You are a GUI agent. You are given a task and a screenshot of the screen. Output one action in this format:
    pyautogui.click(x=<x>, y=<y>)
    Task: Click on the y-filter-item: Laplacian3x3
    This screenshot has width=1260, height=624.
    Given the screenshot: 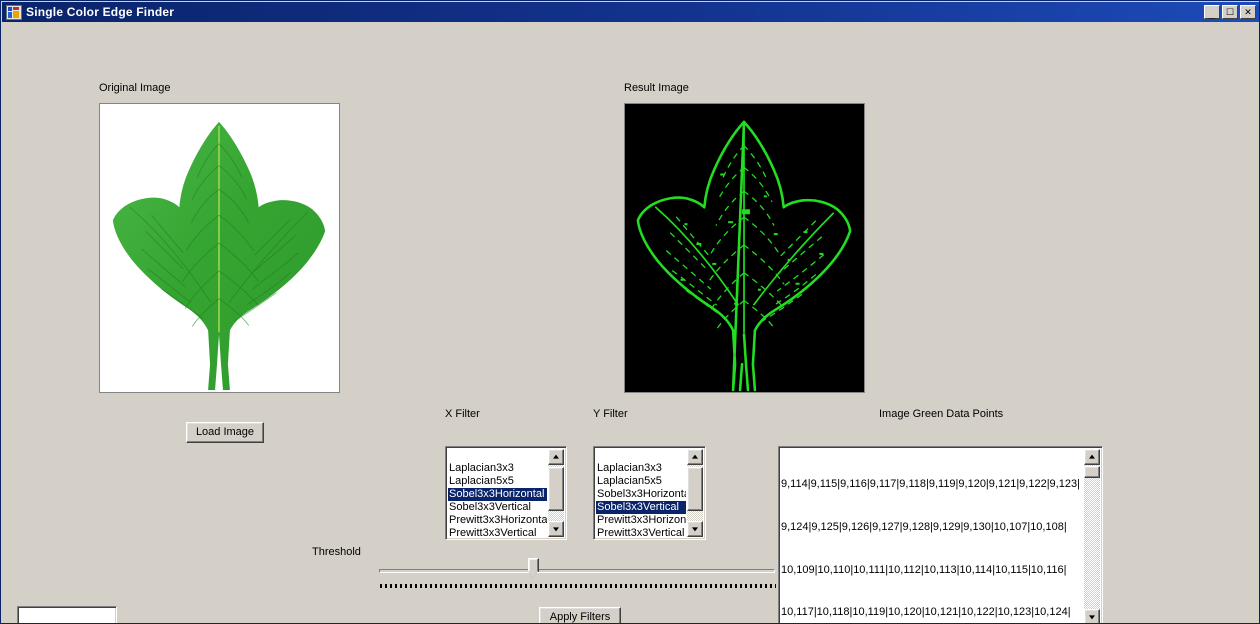 What is the action you would take?
    pyautogui.click(x=641, y=468)
    